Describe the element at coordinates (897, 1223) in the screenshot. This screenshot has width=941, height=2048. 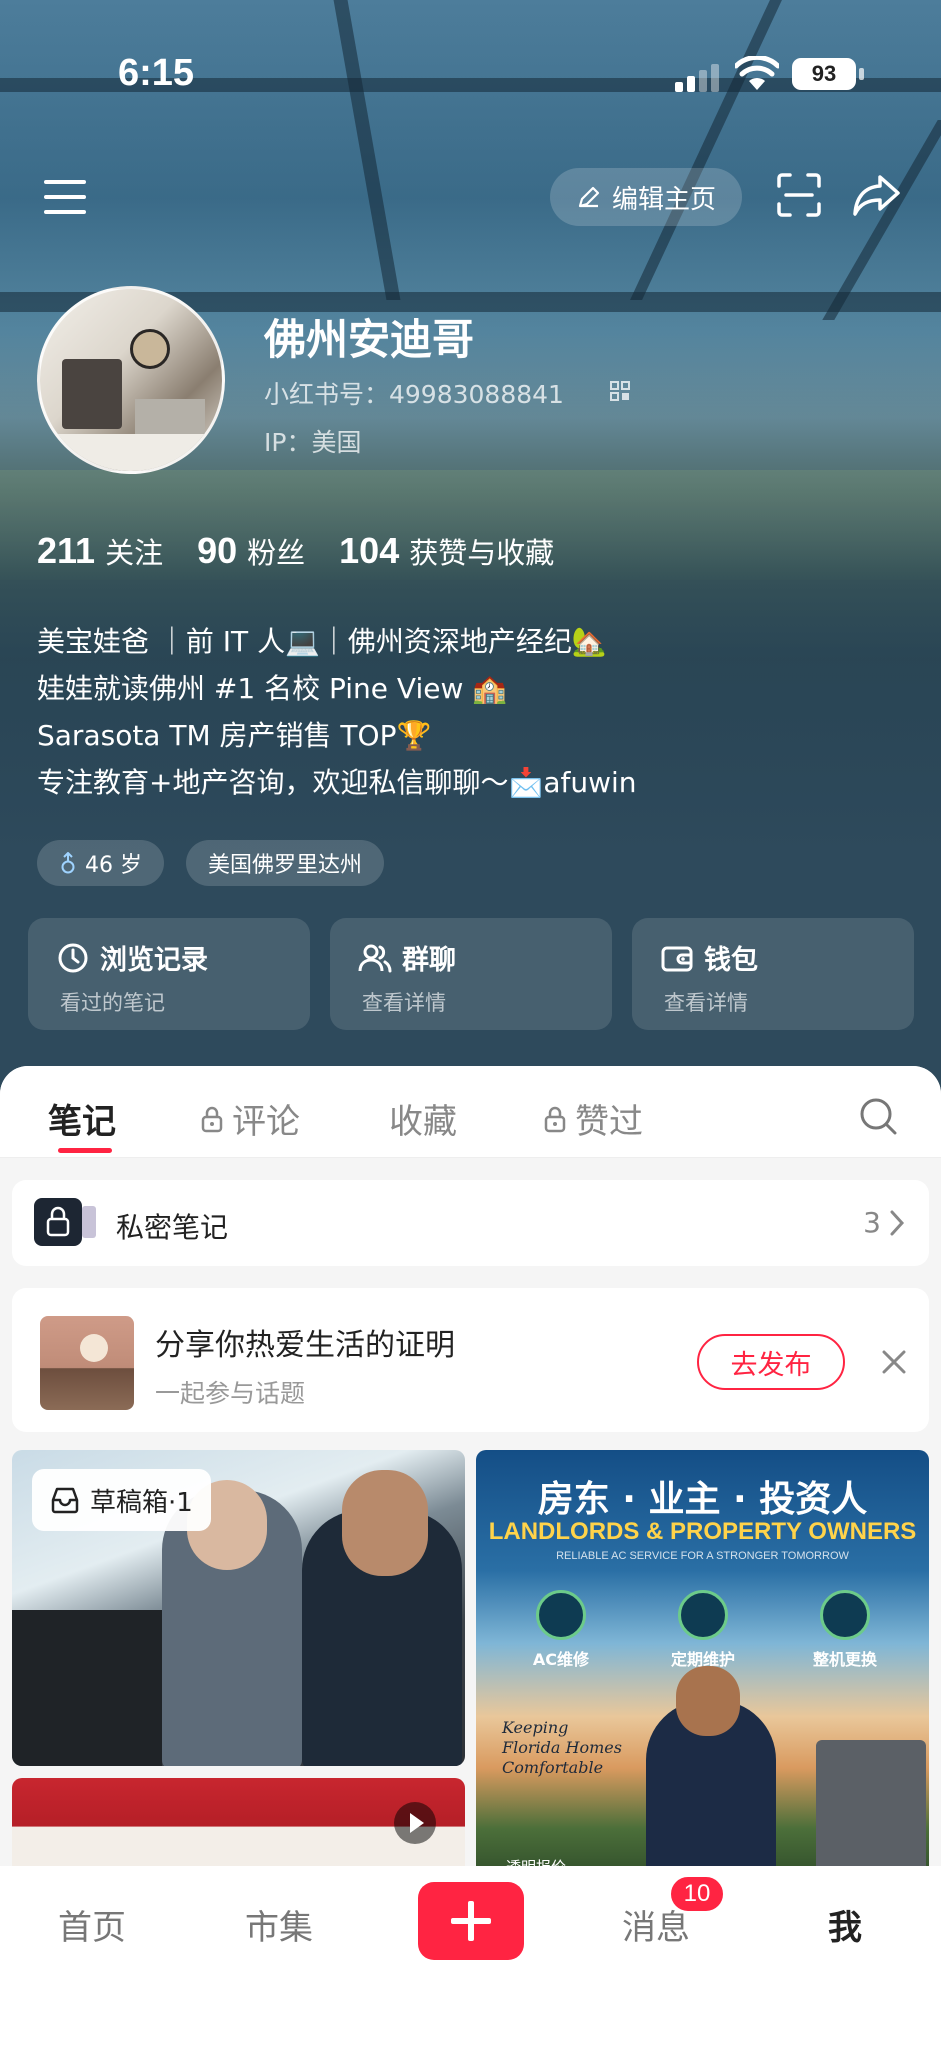
I see `chevron-right-icon` at that location.